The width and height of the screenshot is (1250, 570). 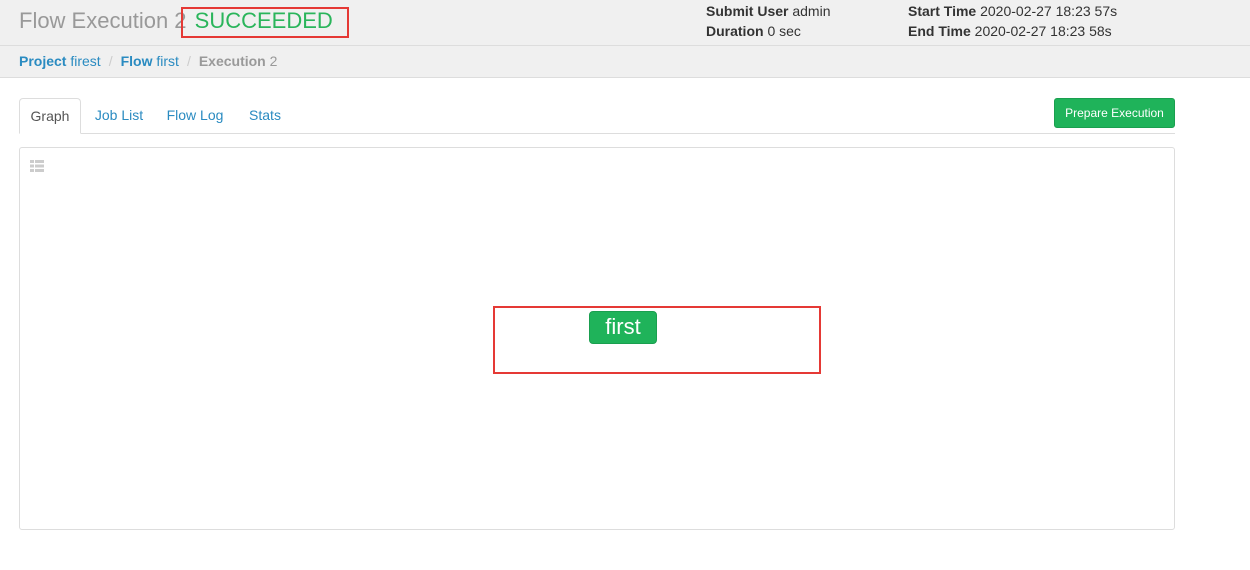 I want to click on breadcrumb: Project firest / Flow first / Execution 2, so click(x=625, y=62).